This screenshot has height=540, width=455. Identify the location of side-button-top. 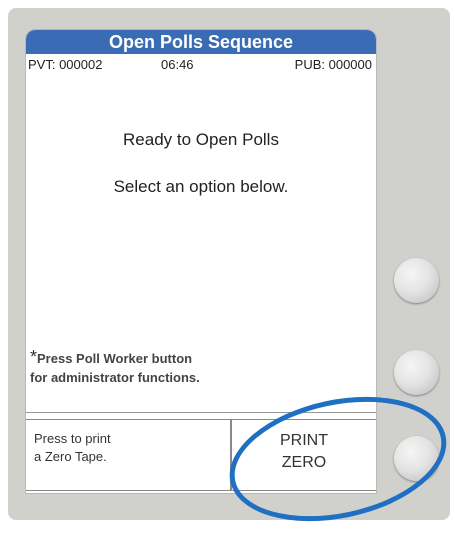
(416, 280).